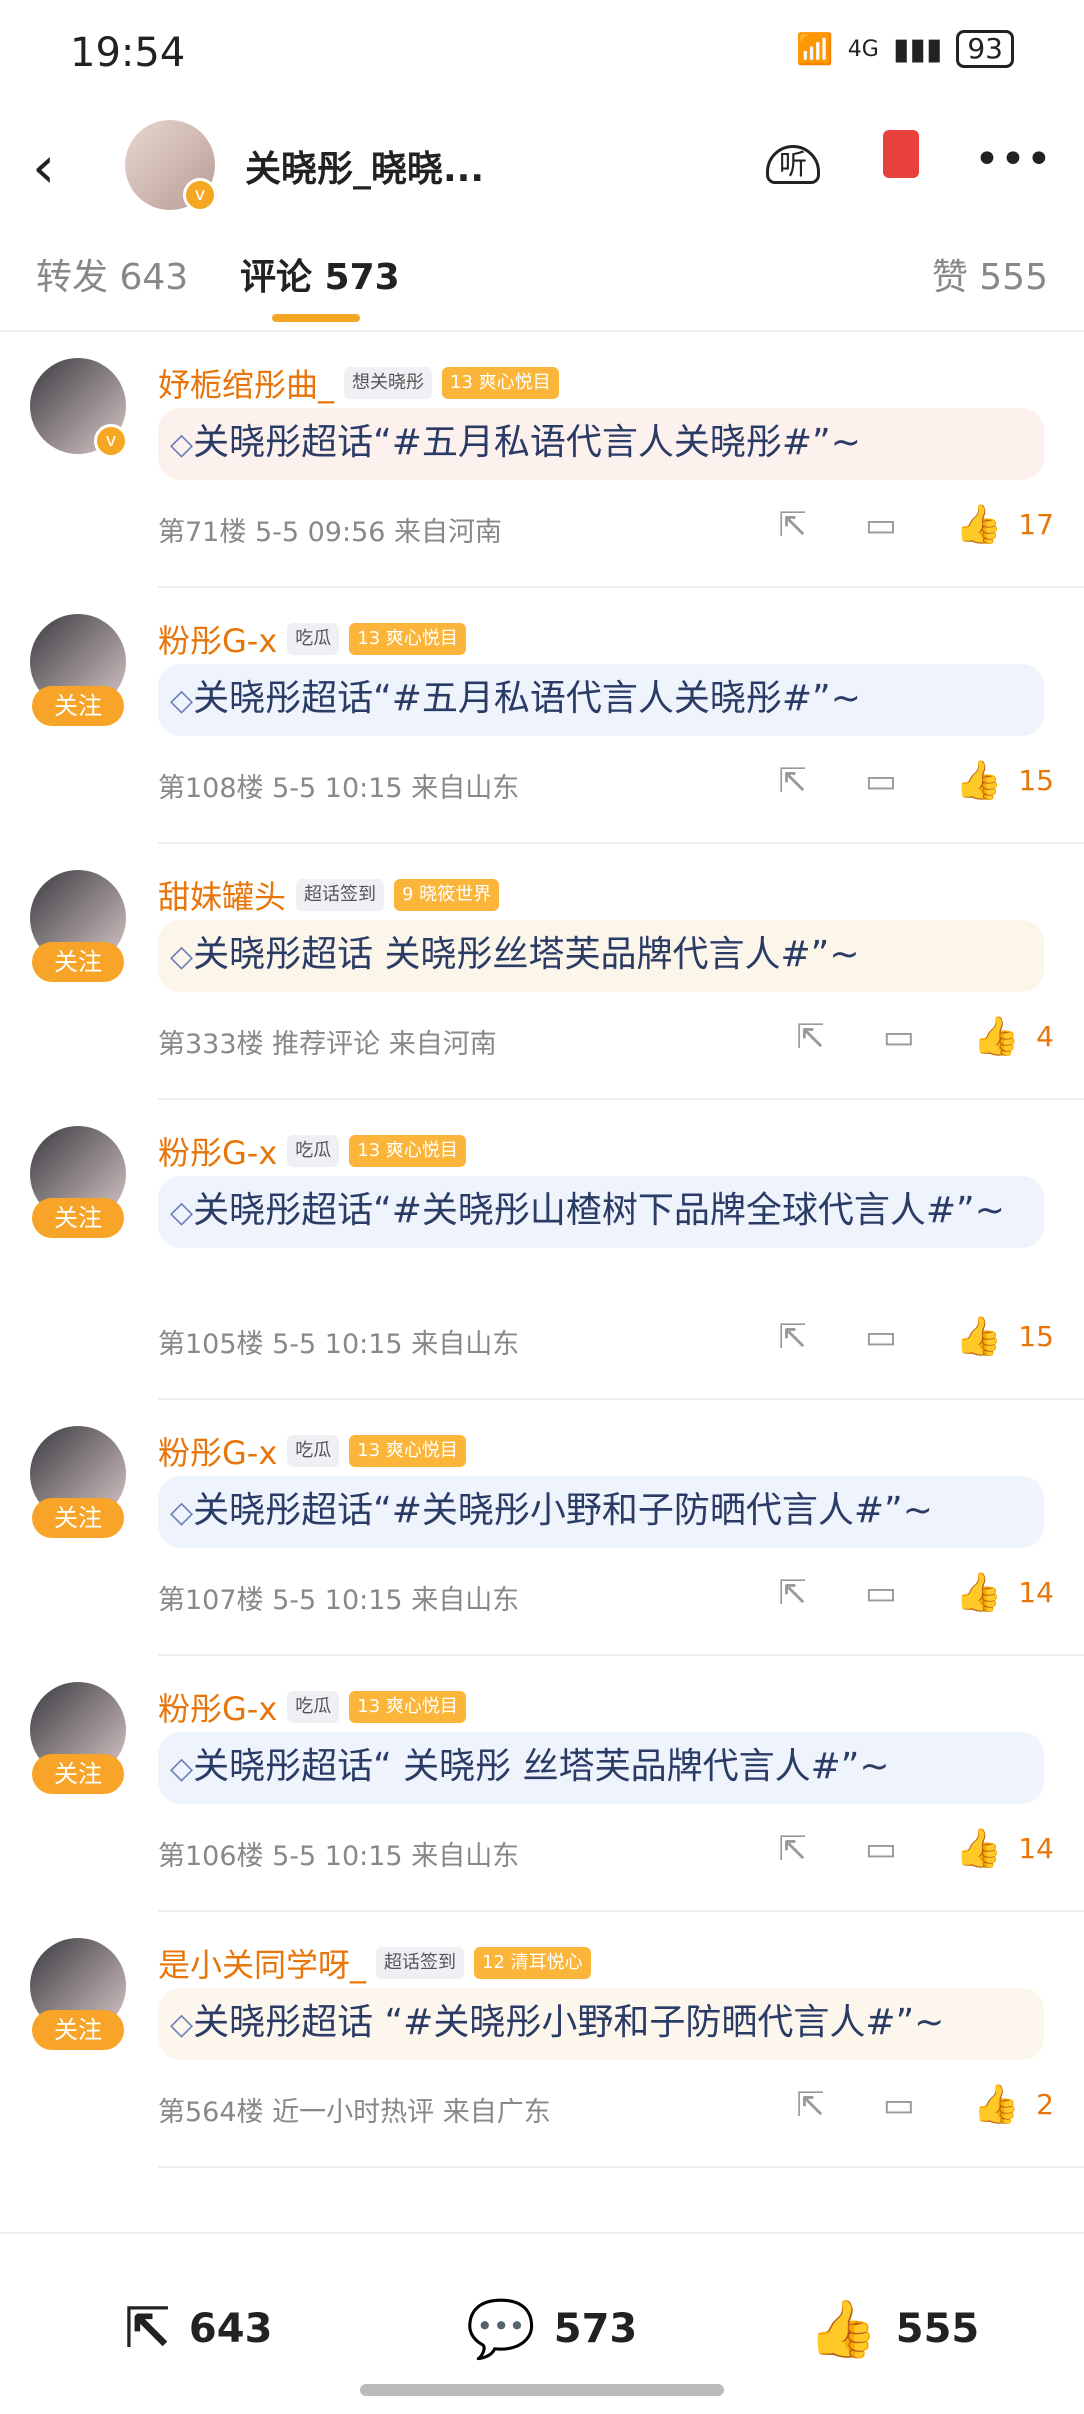 This screenshot has height=2414, width=1084. Describe the element at coordinates (43, 167) in the screenshot. I see `back-icon: ‹` at that location.